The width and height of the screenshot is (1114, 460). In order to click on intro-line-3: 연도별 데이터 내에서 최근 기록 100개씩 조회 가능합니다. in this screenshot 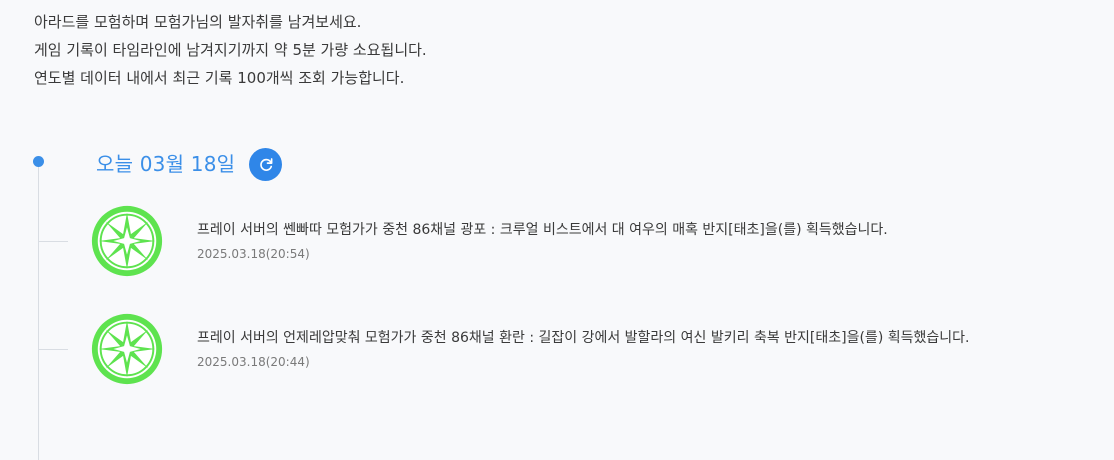, I will do `click(219, 78)`.